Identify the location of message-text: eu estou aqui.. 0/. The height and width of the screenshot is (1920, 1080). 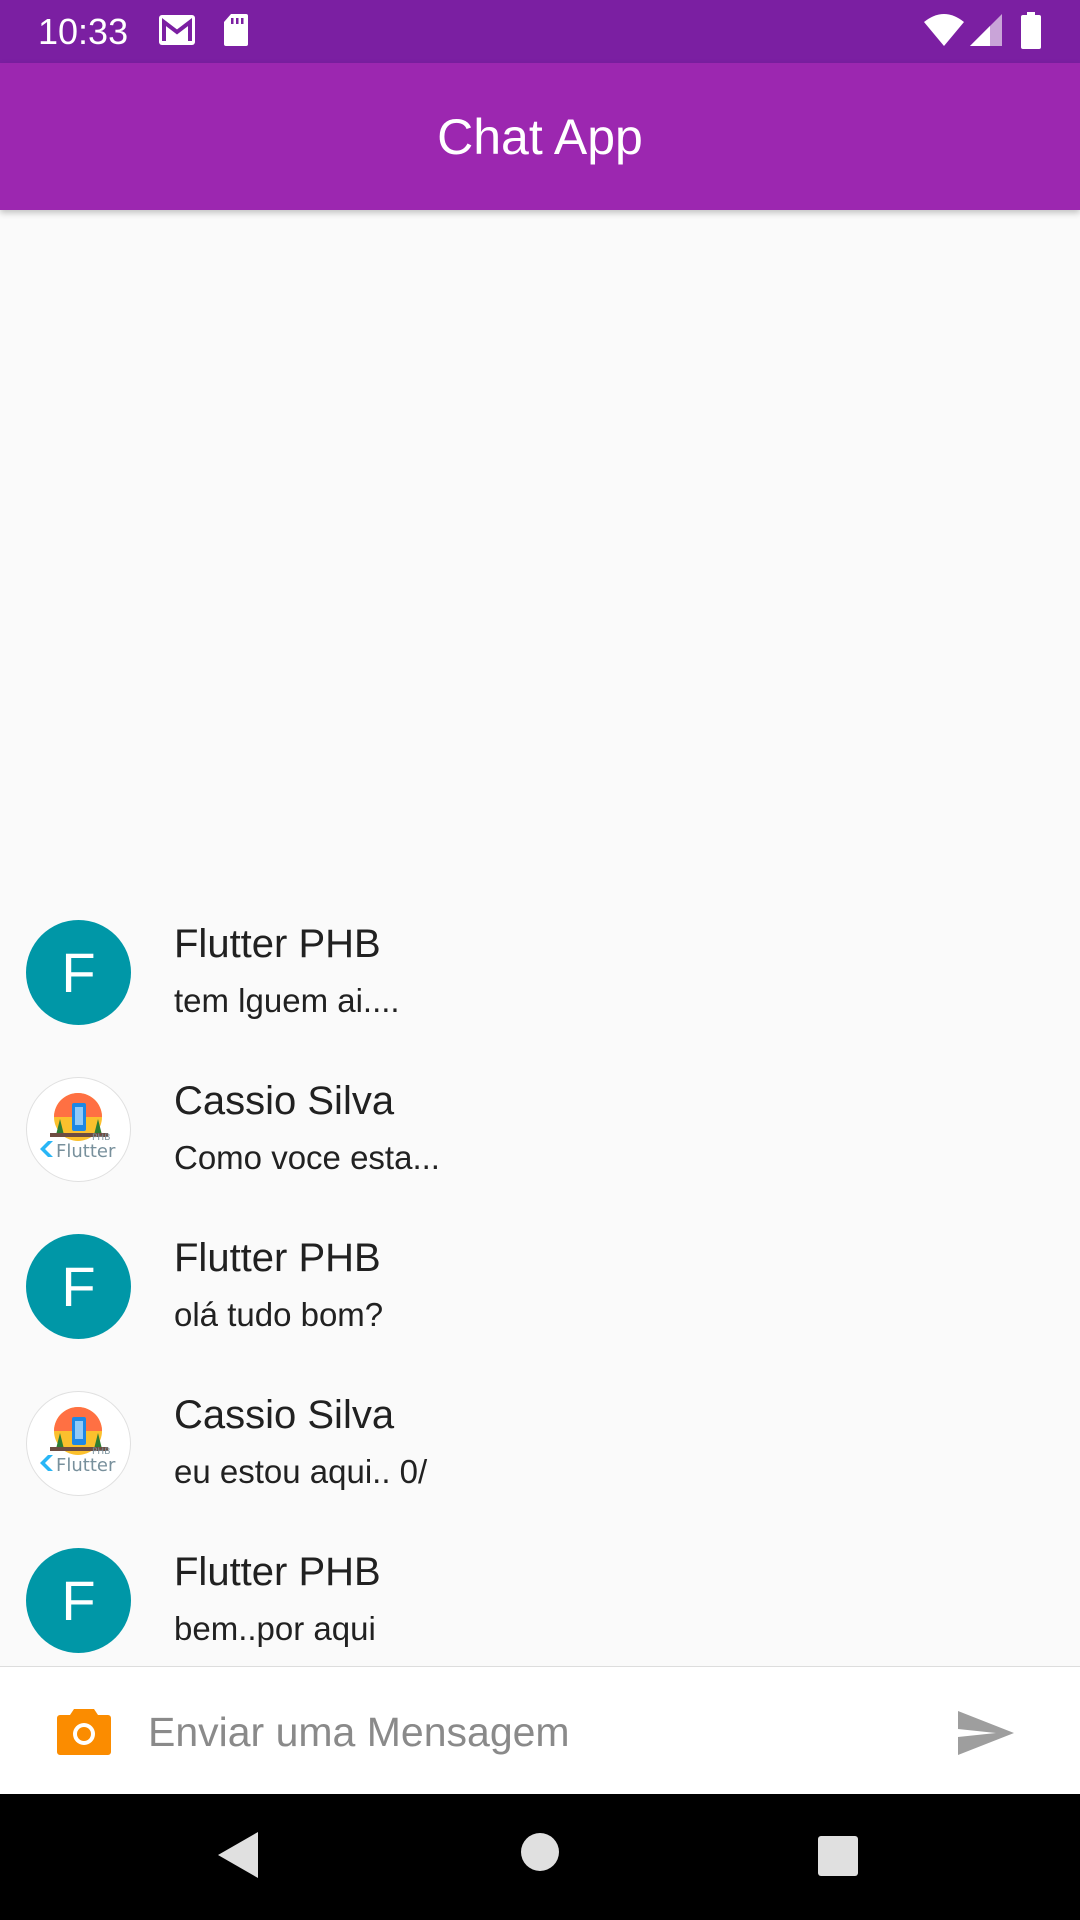
(301, 1471).